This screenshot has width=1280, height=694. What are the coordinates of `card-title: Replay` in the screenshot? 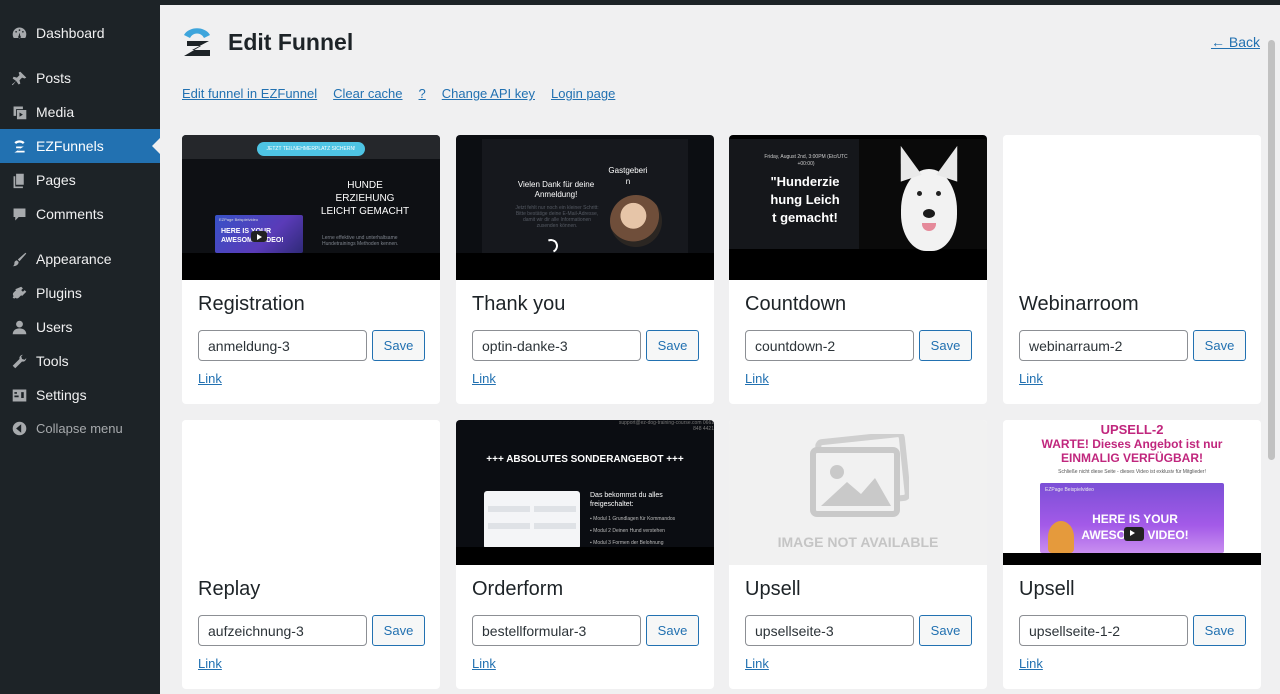 It's located at (229, 589).